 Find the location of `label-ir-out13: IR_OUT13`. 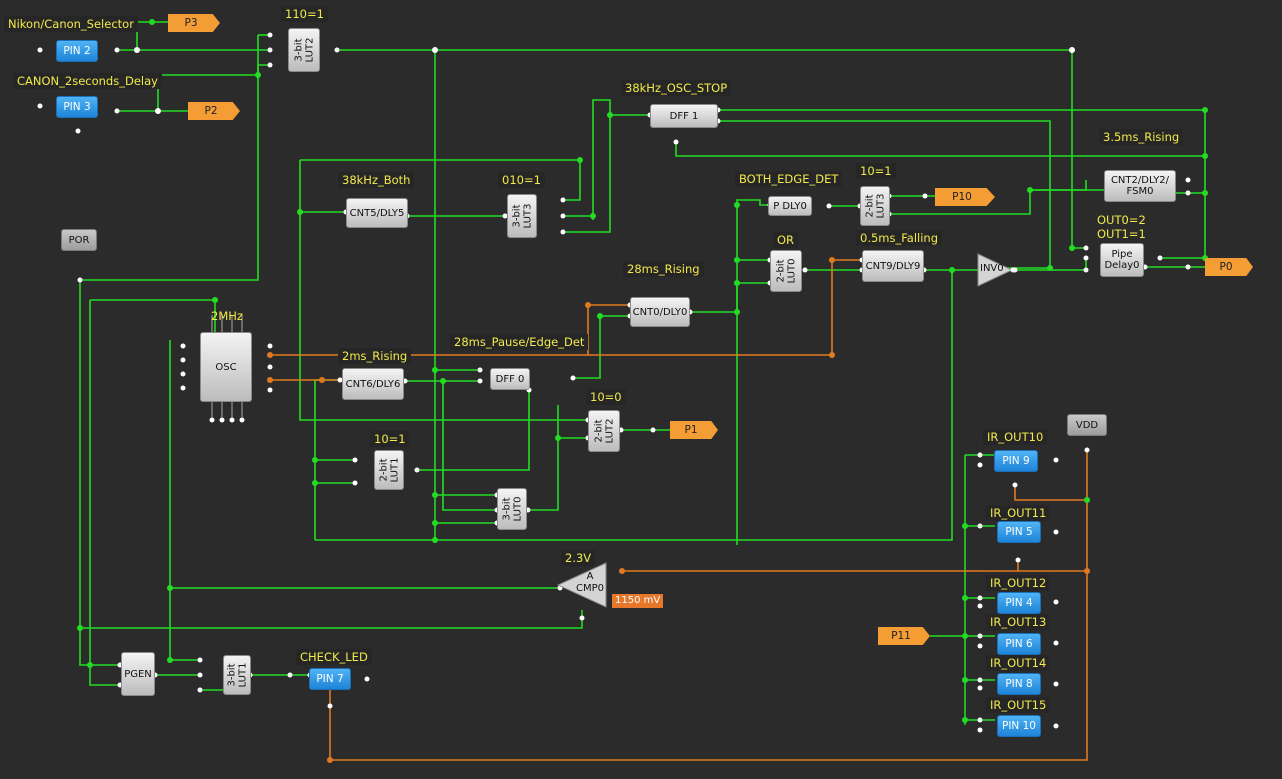

label-ir-out13: IR_OUT13 is located at coordinates (1018, 622).